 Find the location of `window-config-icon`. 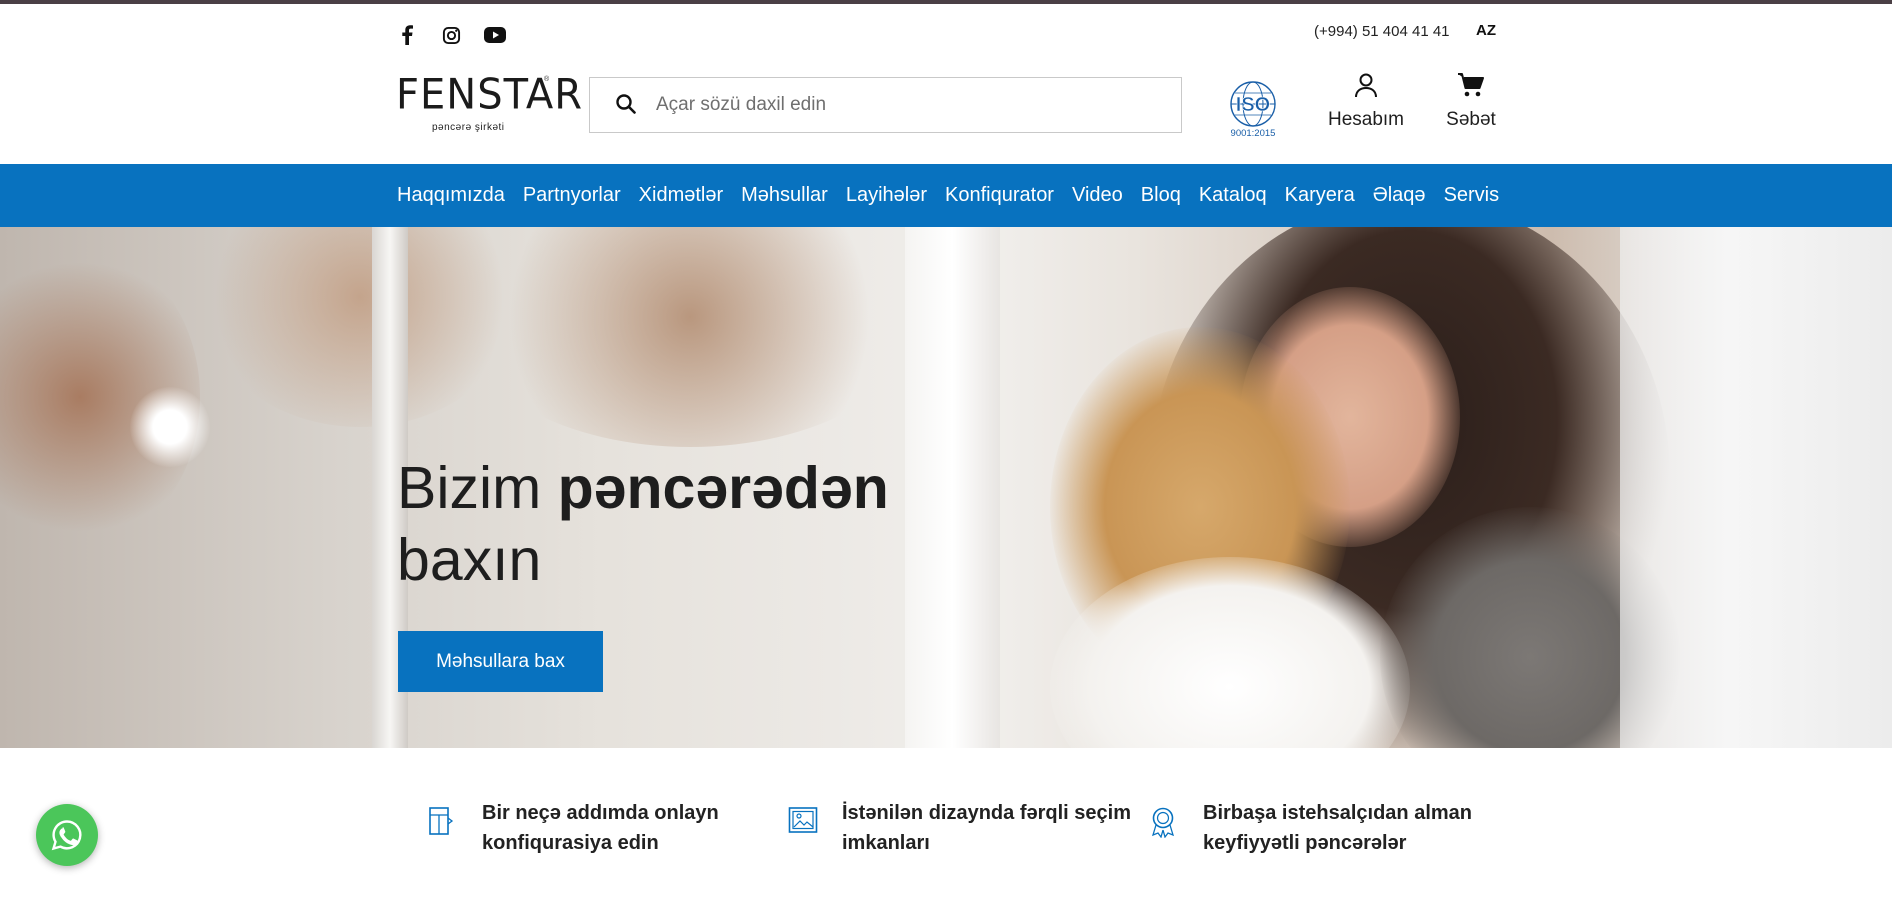

window-config-icon is located at coordinates (443, 823).